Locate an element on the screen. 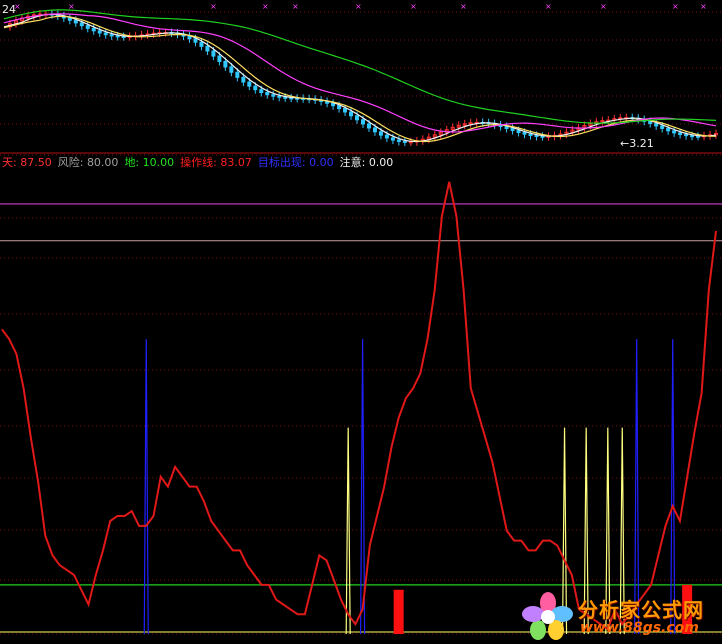 This screenshot has width=722, height=644. legend-attention-value: 0.00 is located at coordinates (381, 162).